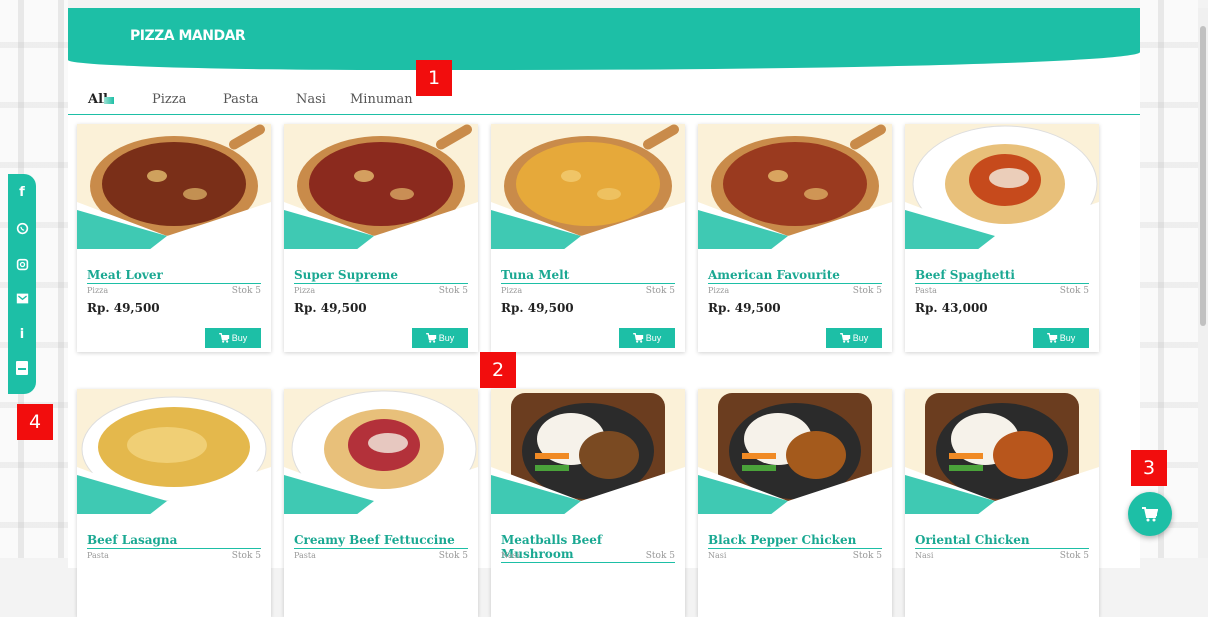 The height and width of the screenshot is (617, 1208). What do you see at coordinates (22, 228) in the screenshot?
I see `whatsapp-icon` at bounding box center [22, 228].